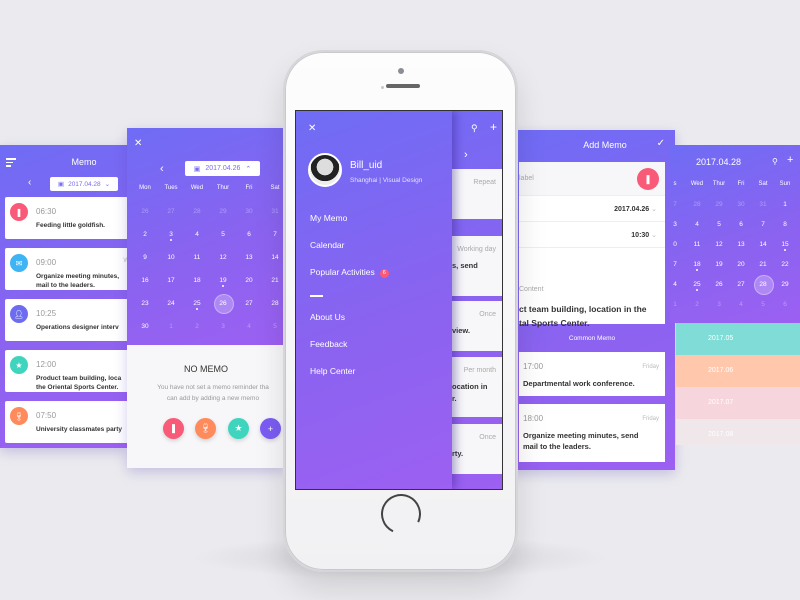 This screenshot has height=600, width=800. Describe the element at coordinates (66, 218) in the screenshot. I see `memo-list-item: ❚ 06:30 Feeding little goldfish.` at that location.